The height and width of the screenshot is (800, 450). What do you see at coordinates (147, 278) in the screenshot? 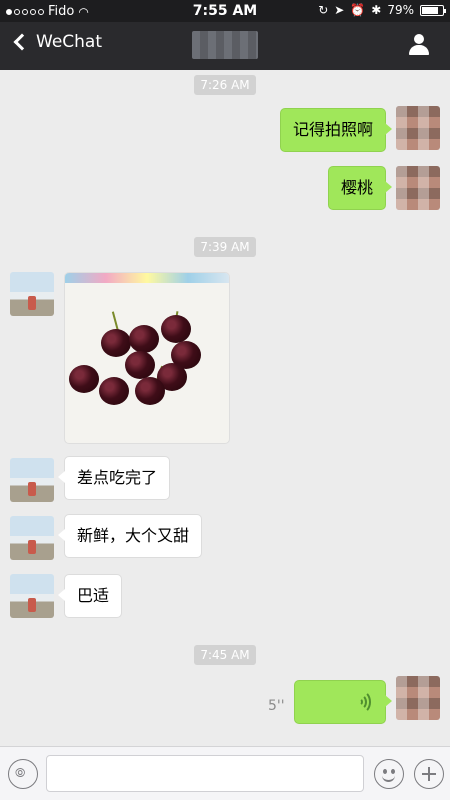
I see `photo-strip` at bounding box center [147, 278].